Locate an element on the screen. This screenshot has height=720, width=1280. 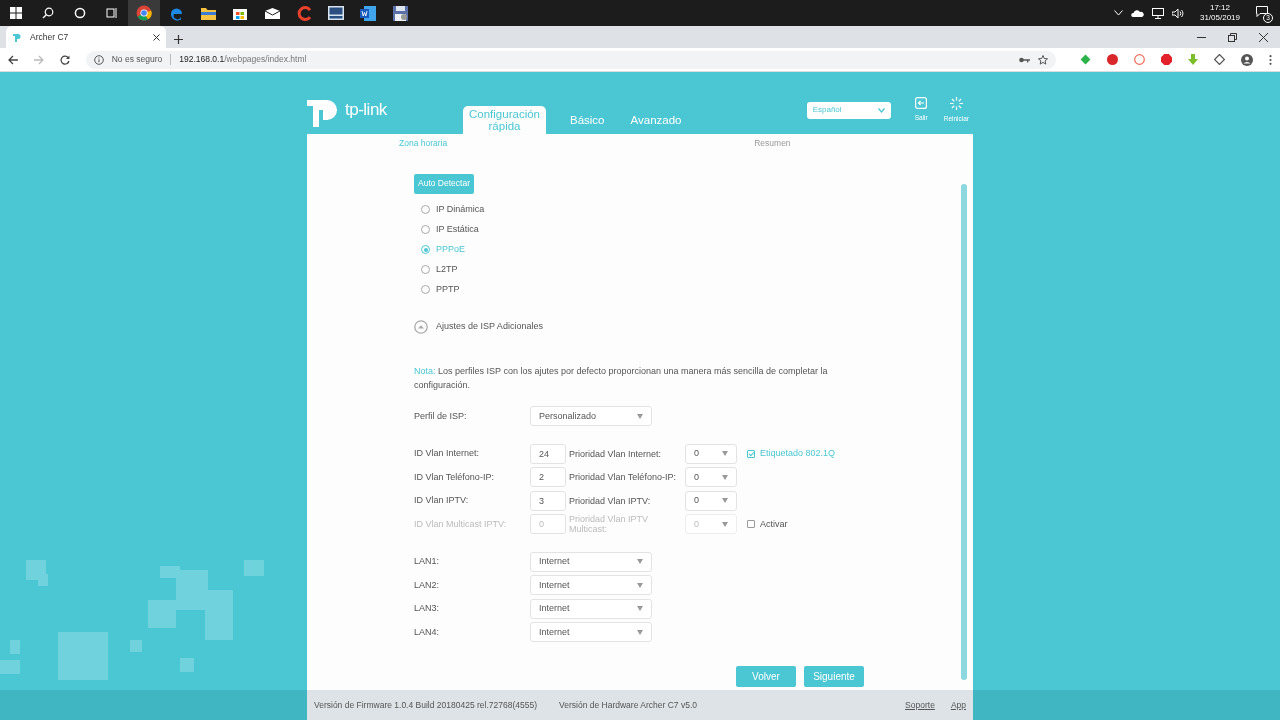
option-label: L2TP is located at coordinates (447, 270).